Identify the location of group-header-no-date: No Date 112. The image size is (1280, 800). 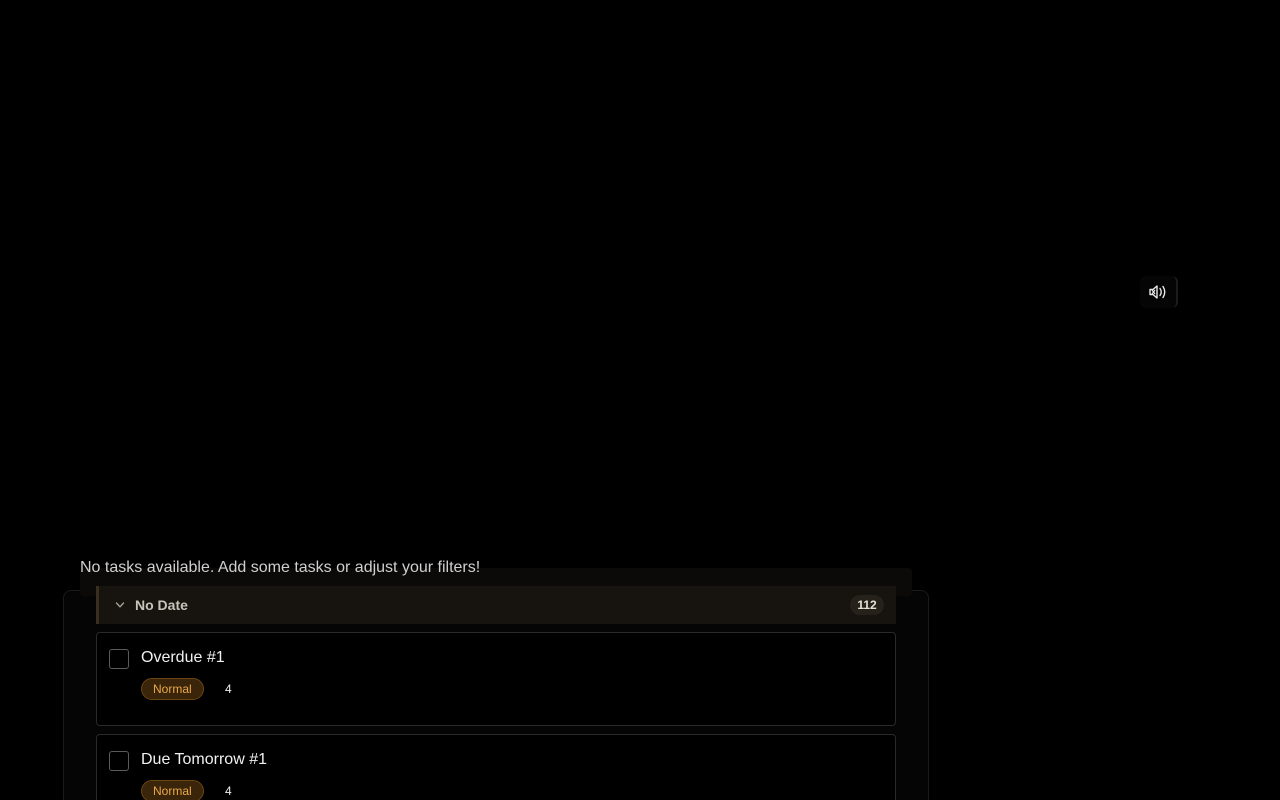
(496, 605).